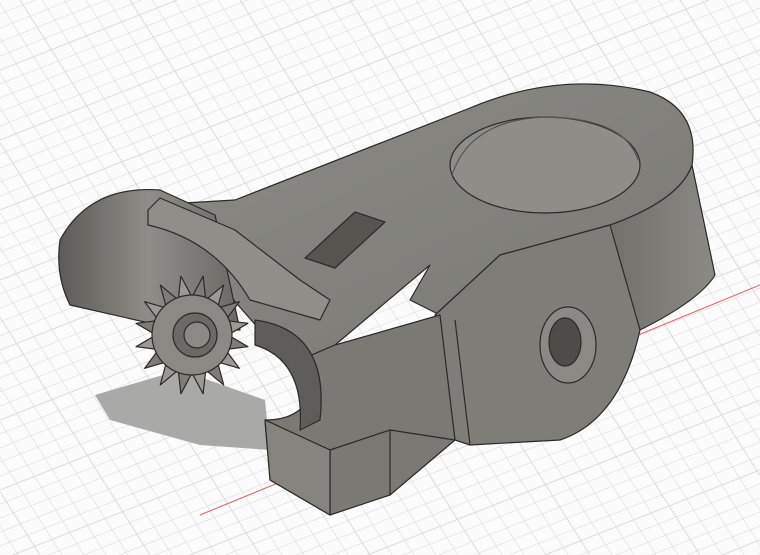  Describe the element at coordinates (545, 165) in the screenshot. I see `ring-hole` at that location.